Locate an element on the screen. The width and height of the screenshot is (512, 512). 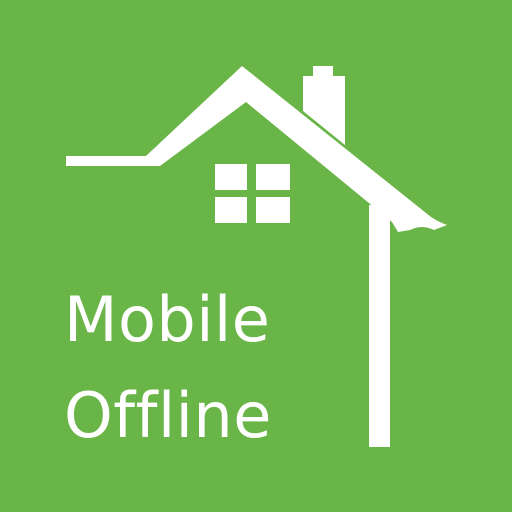
icon-label-line-1: Mobile is located at coordinates (167, 319).